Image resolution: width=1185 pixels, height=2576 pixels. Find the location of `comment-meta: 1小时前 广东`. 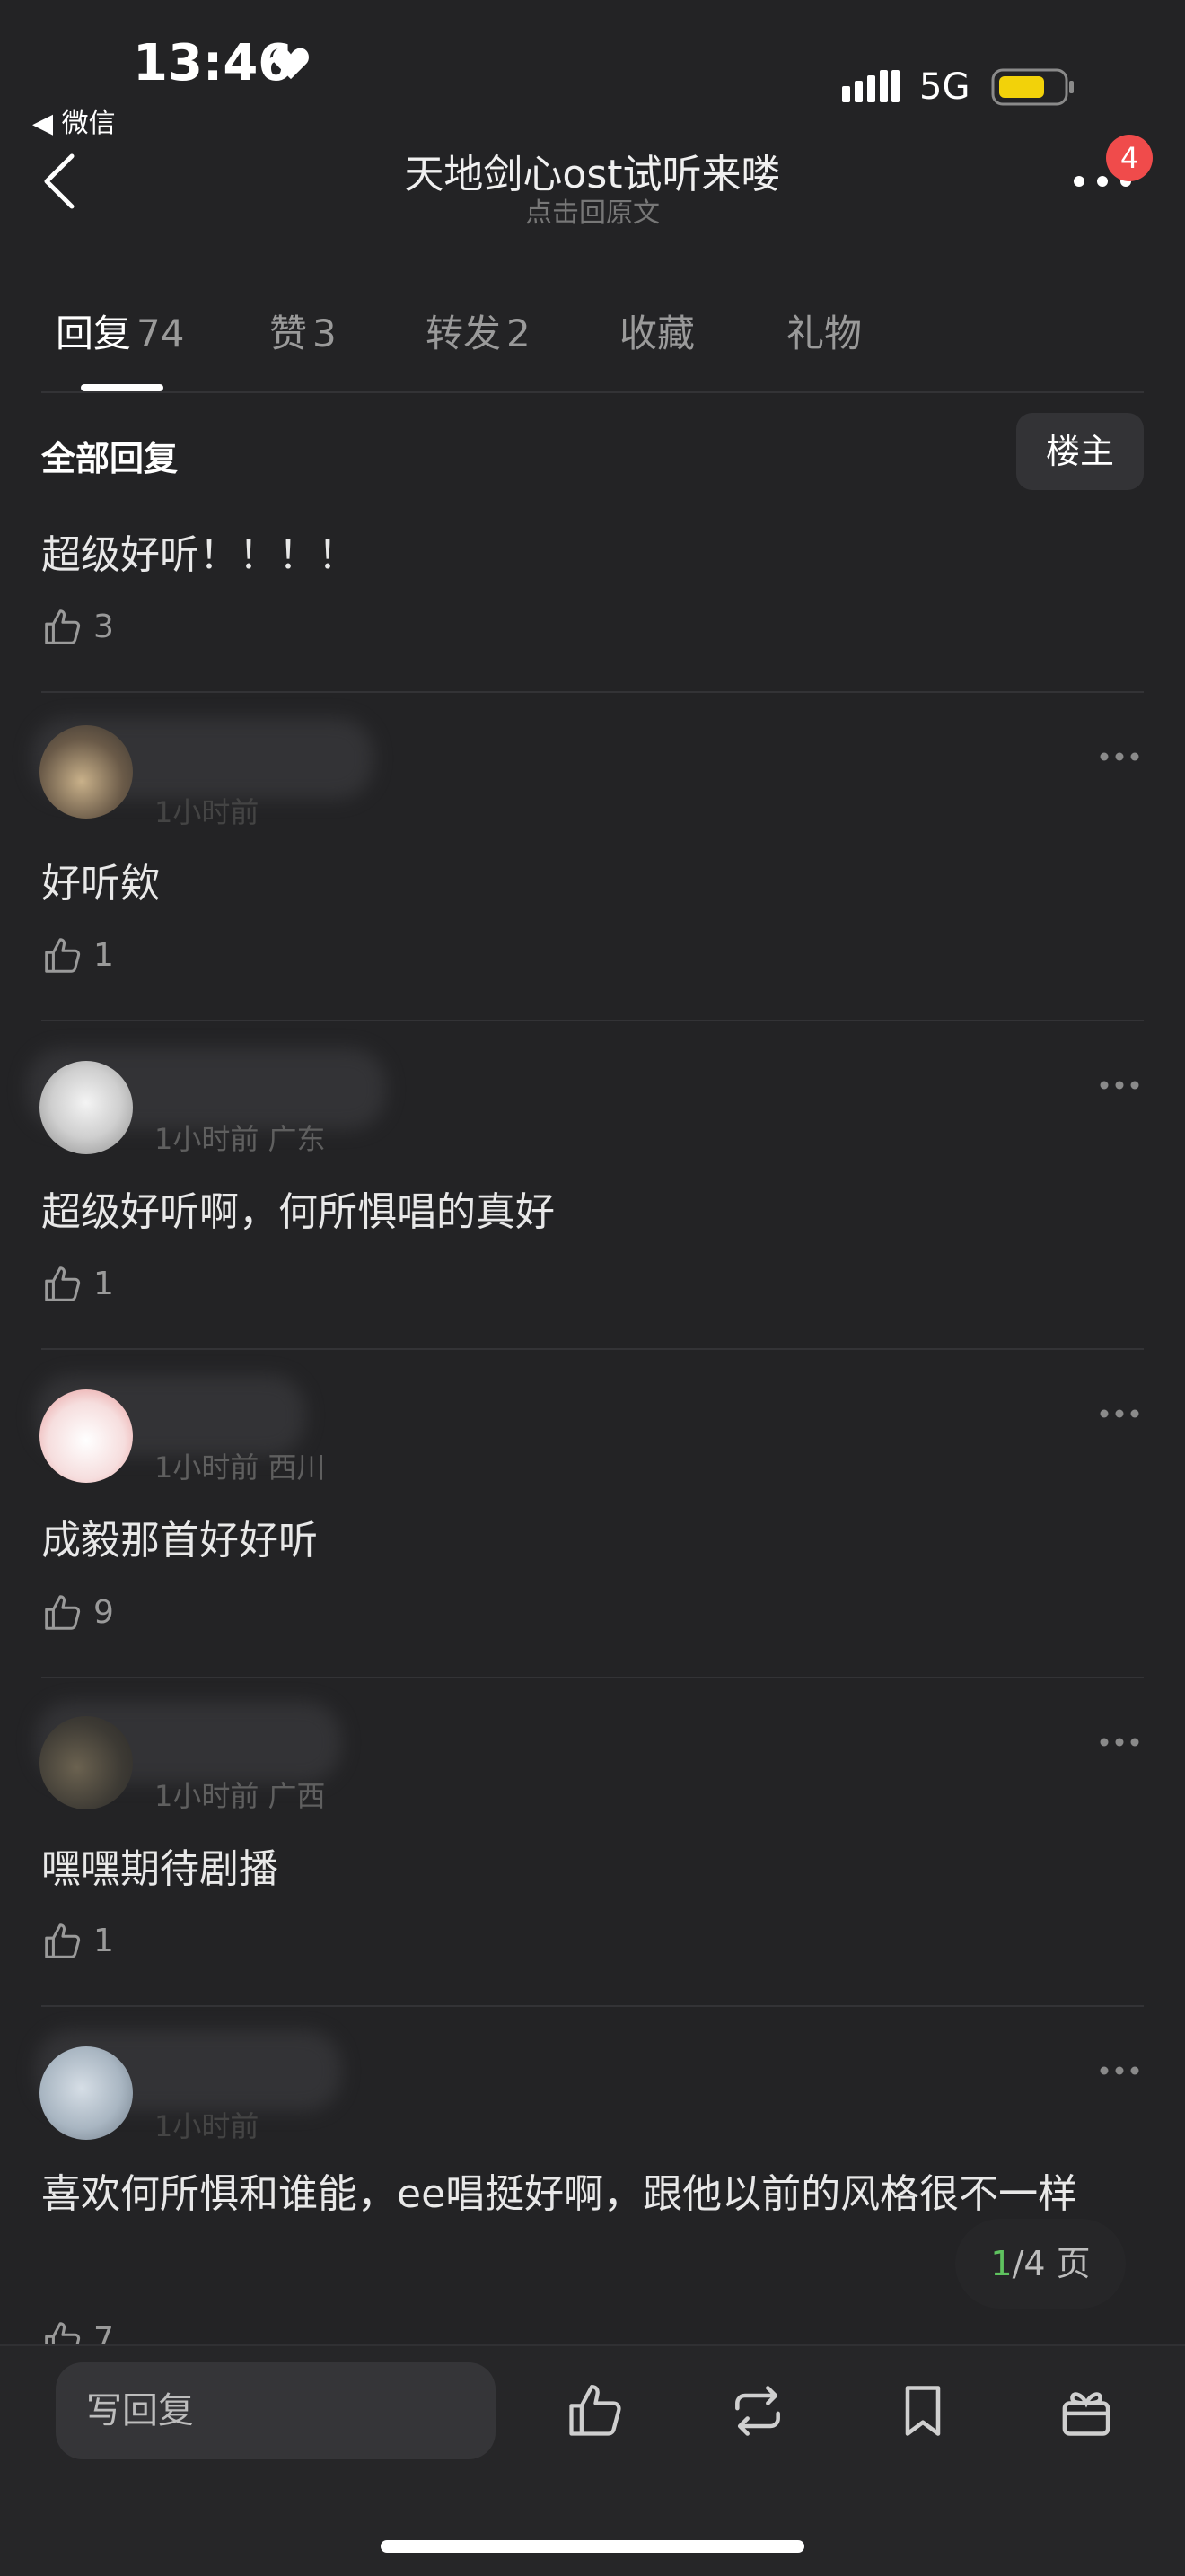

comment-meta: 1小时前 广东 is located at coordinates (240, 1139).